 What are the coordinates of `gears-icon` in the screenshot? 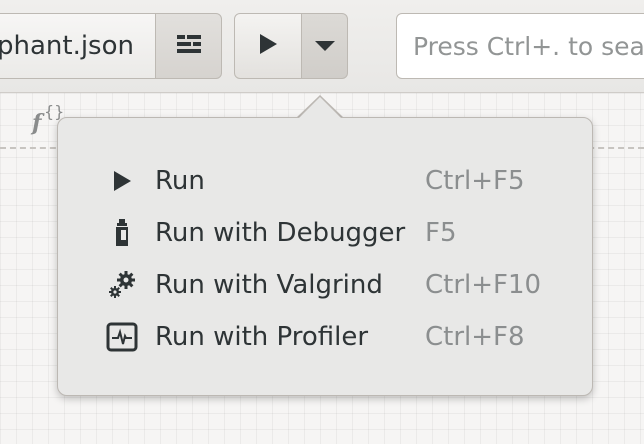 It's located at (122, 285).